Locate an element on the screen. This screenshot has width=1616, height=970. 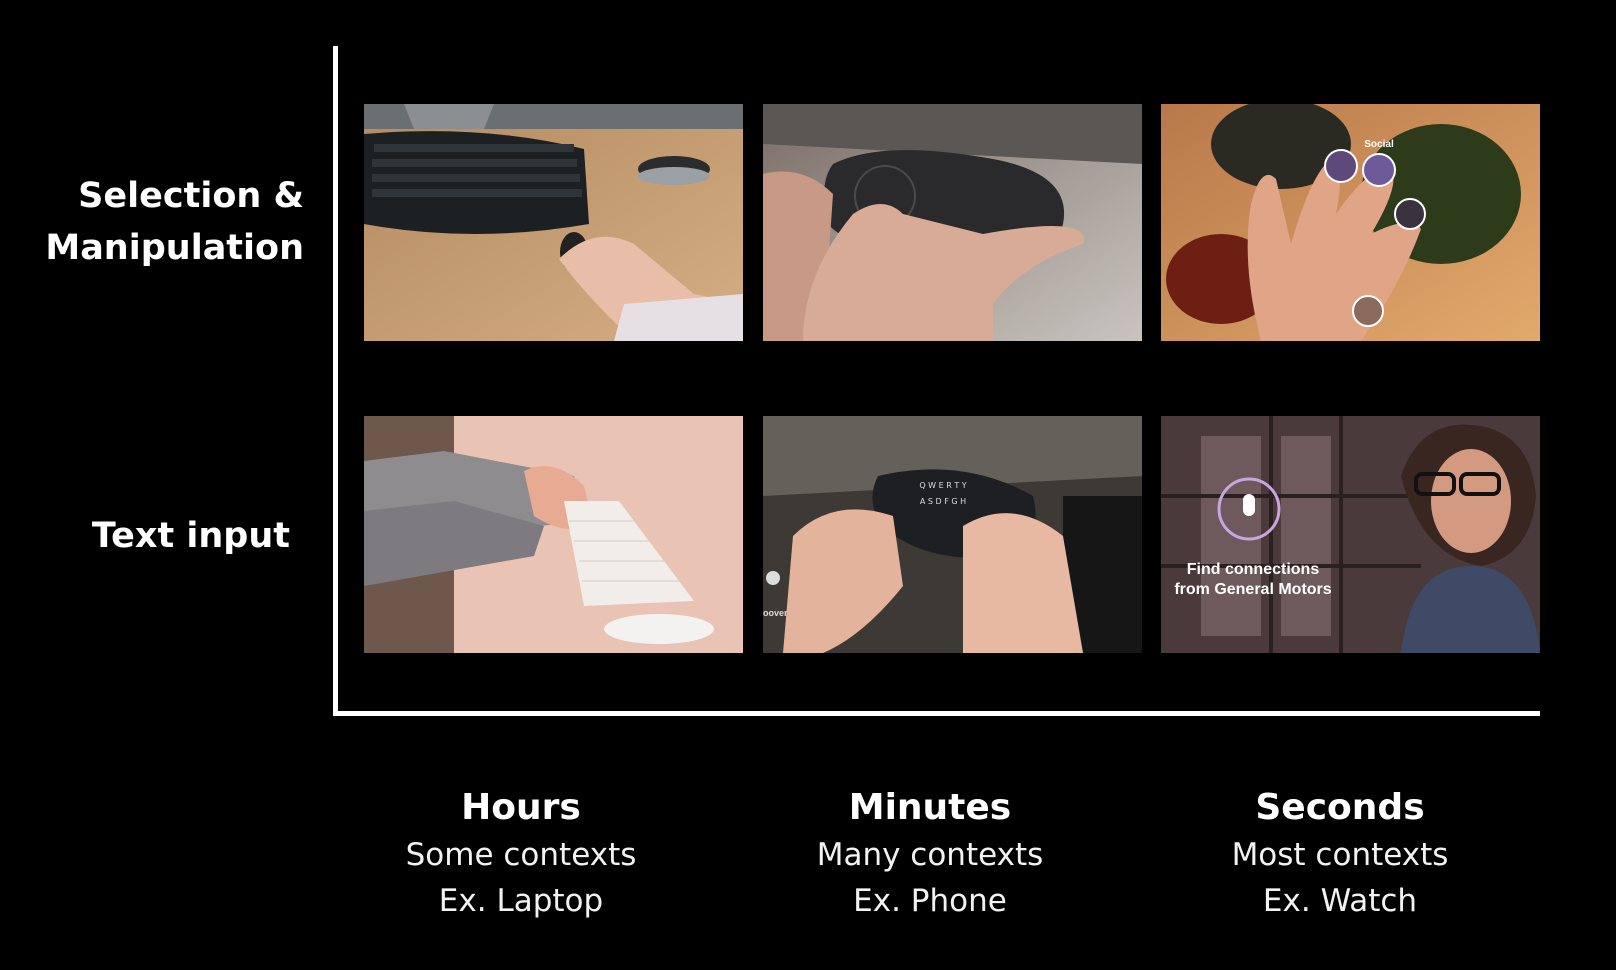
find-connections-line1: Find connections is located at coordinates (1253, 569).